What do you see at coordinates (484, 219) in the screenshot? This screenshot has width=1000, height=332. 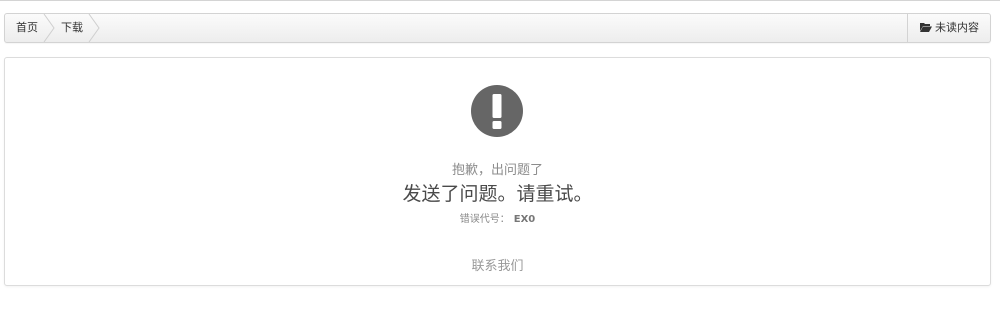 I see `error-code-label: 错误代号：` at bounding box center [484, 219].